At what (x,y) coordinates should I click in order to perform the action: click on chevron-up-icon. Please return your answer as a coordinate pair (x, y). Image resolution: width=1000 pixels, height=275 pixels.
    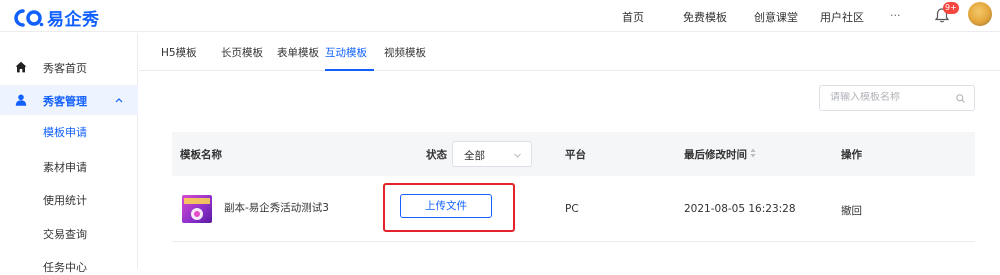
    Looking at the image, I should click on (119, 100).